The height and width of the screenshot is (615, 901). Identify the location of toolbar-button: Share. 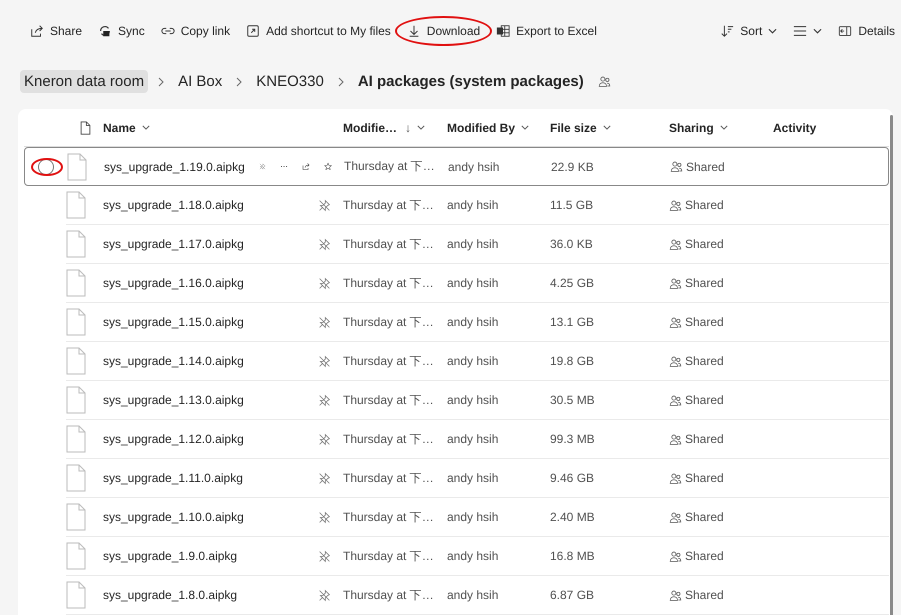
(56, 31).